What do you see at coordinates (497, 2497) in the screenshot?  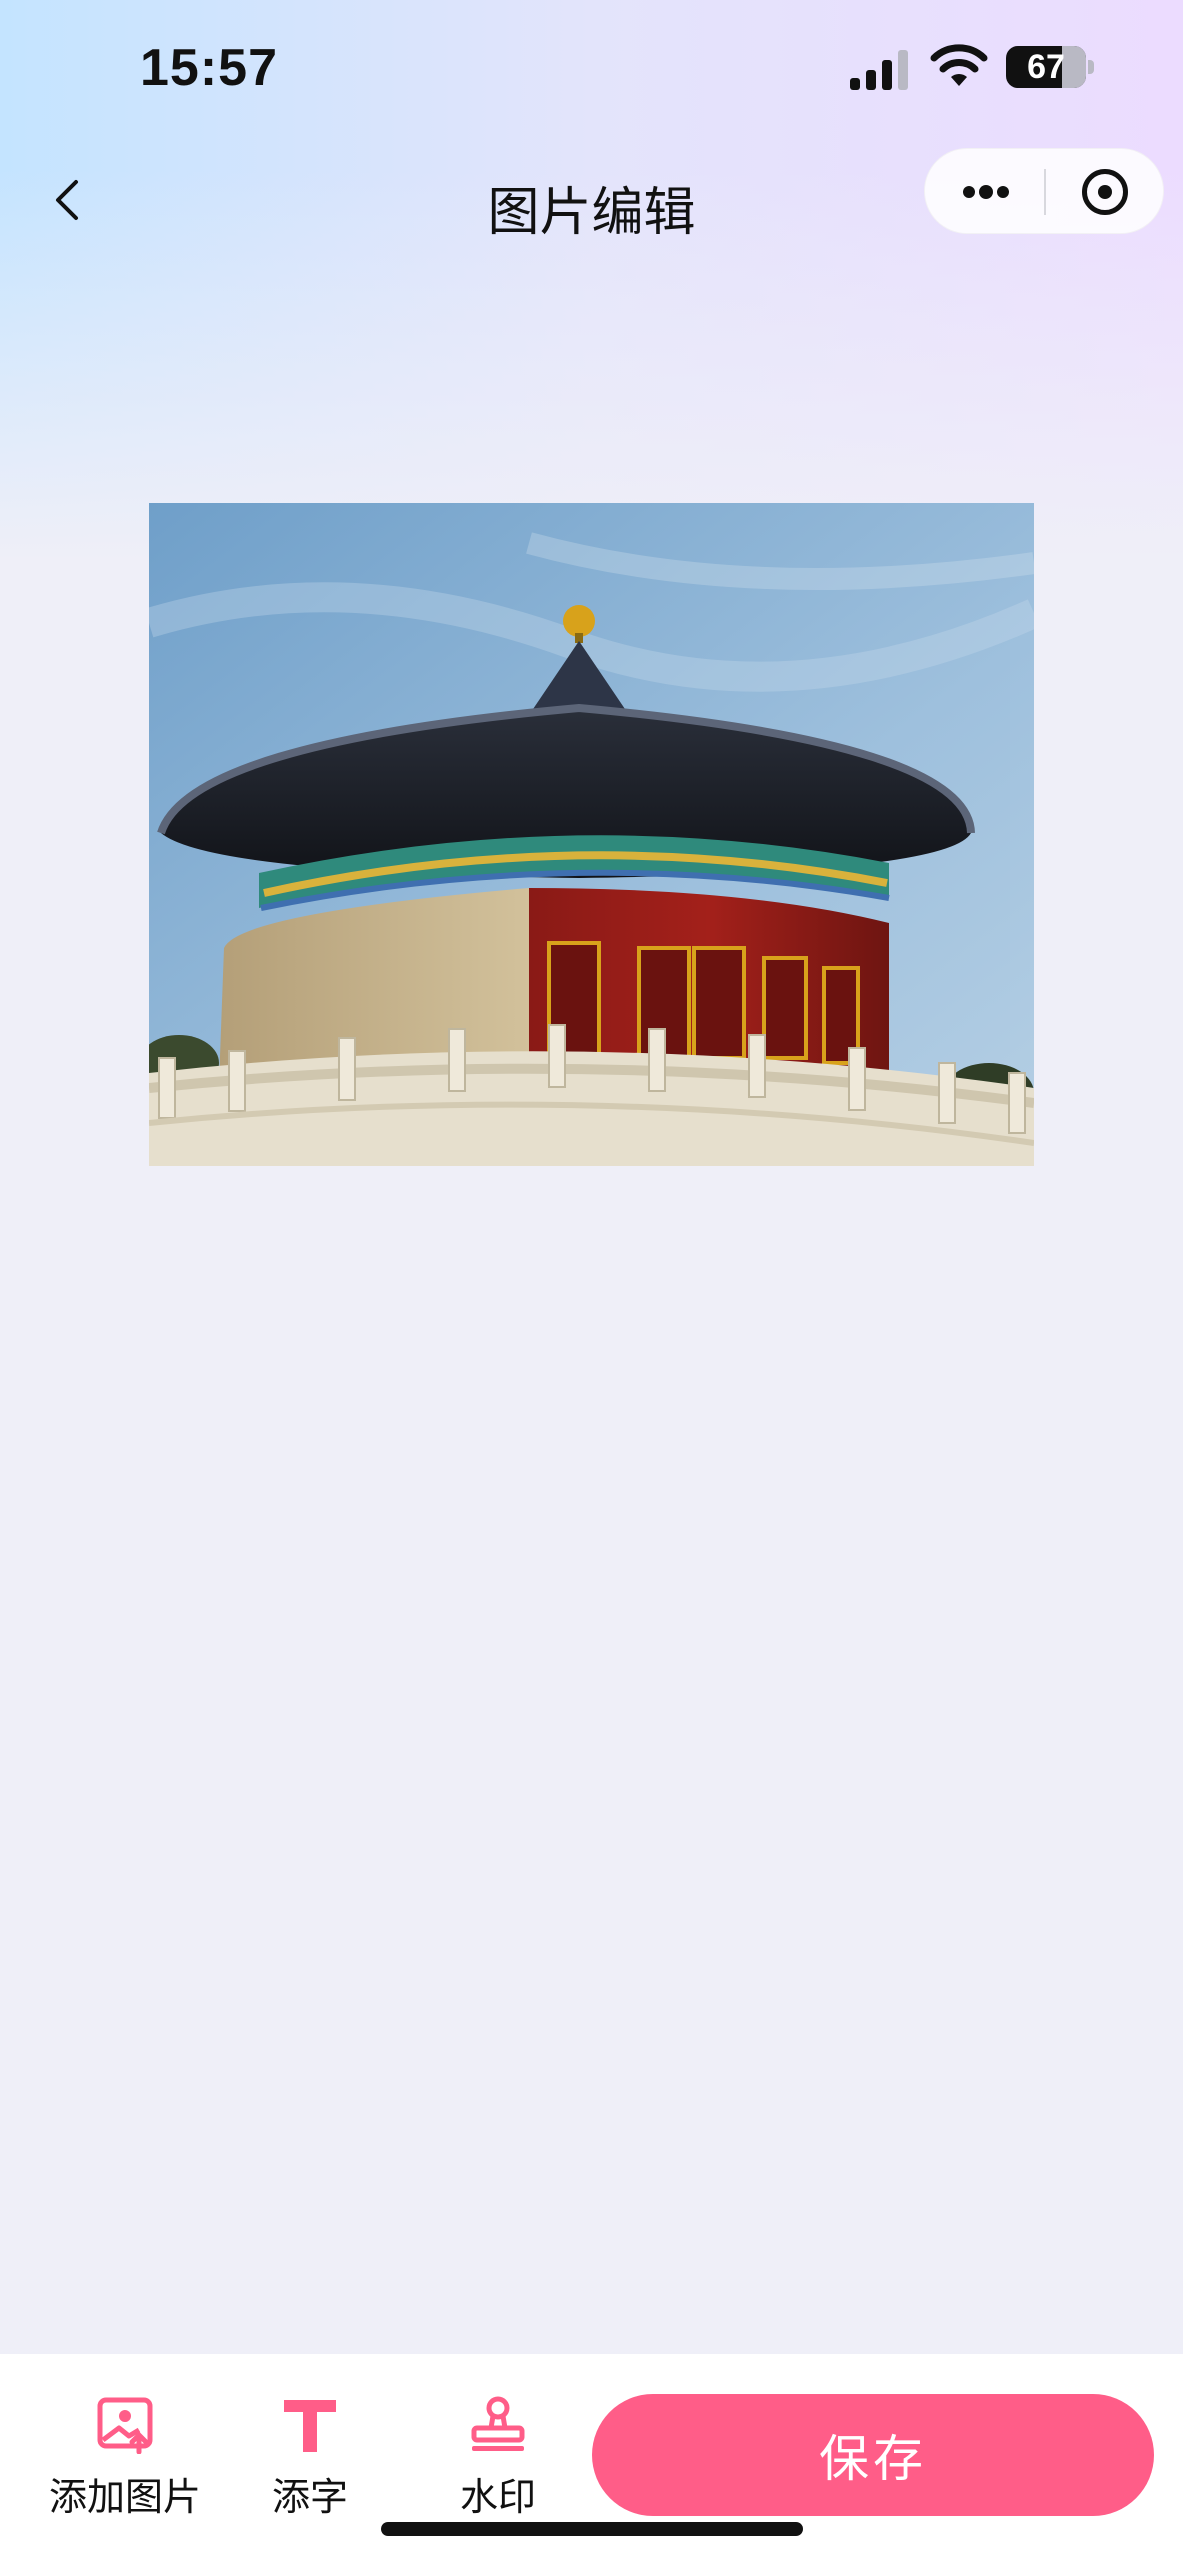 I see `watermark-label: 水印` at bounding box center [497, 2497].